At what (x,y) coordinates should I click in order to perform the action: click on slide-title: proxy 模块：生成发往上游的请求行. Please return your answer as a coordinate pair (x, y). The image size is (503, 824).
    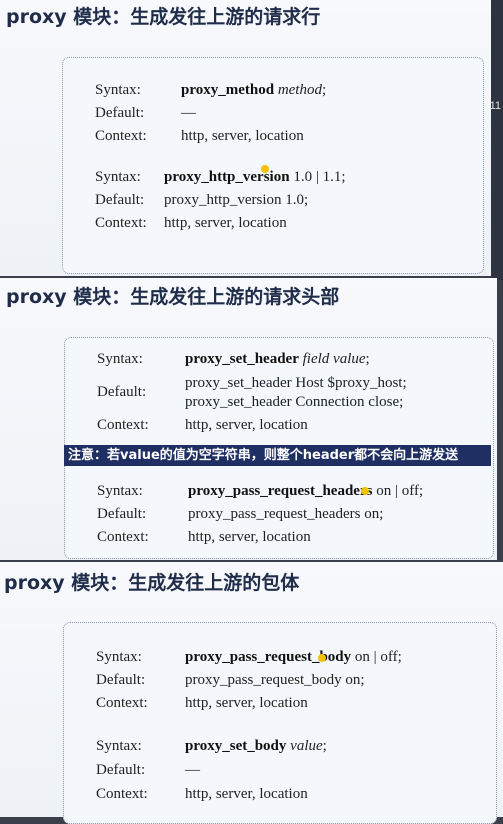
    Looking at the image, I should click on (163, 17).